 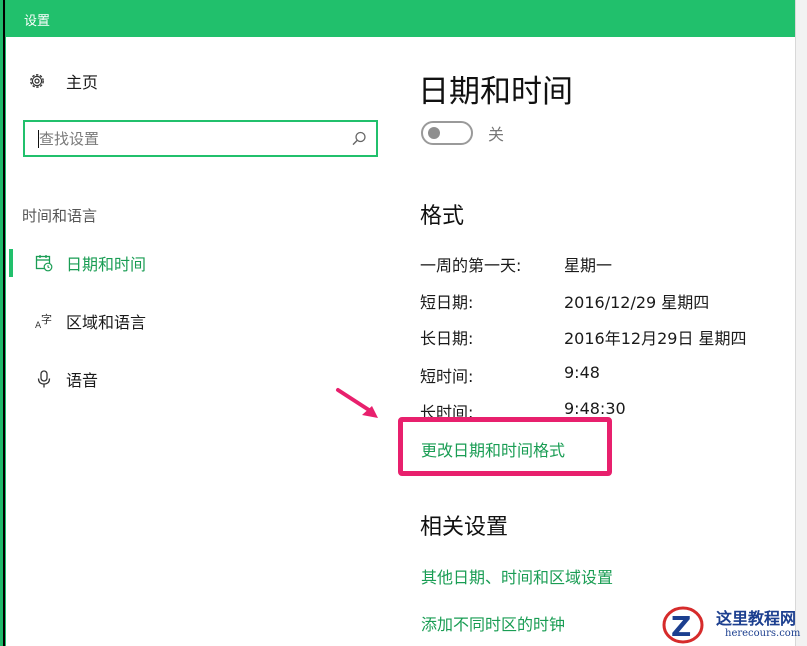 What do you see at coordinates (517, 576) in the screenshot?
I see `other-date-time-region-settings-link: 其他日期、时间和区域设置` at bounding box center [517, 576].